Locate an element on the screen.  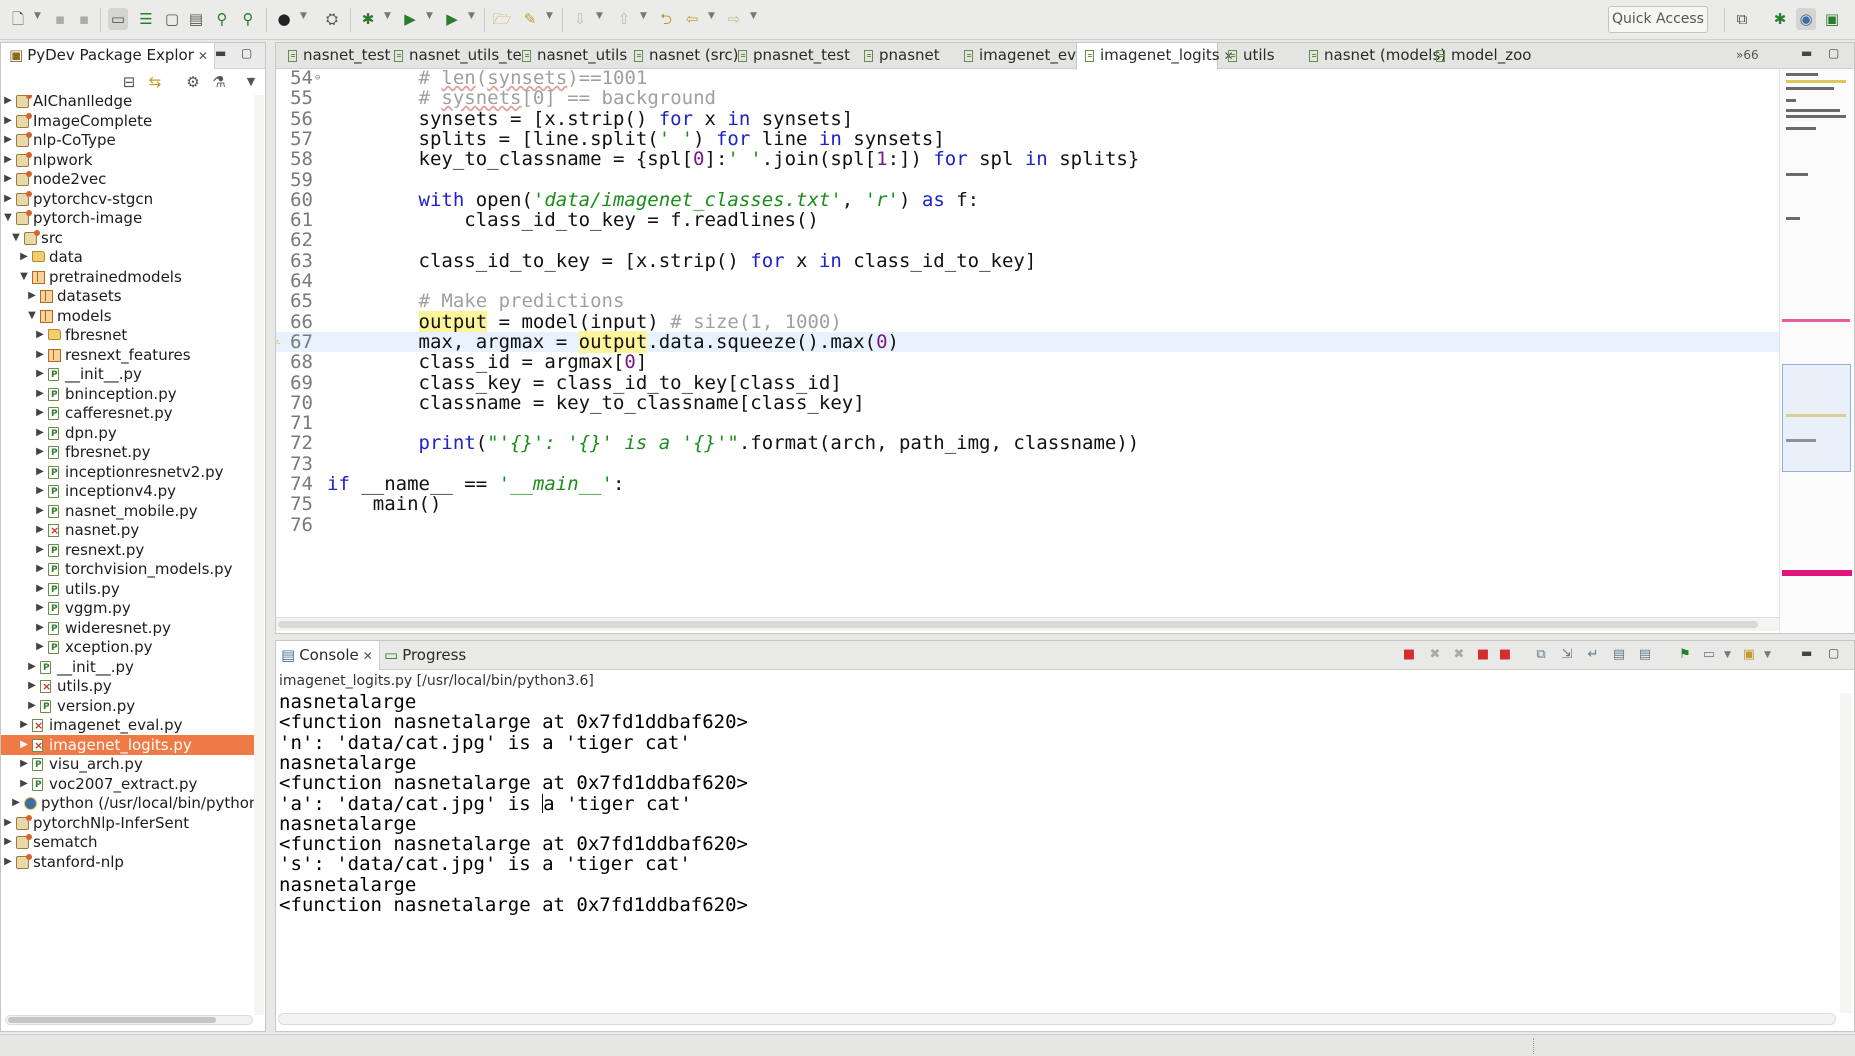
scroll-lock-icon: ⇲ is located at coordinates (1567, 655).